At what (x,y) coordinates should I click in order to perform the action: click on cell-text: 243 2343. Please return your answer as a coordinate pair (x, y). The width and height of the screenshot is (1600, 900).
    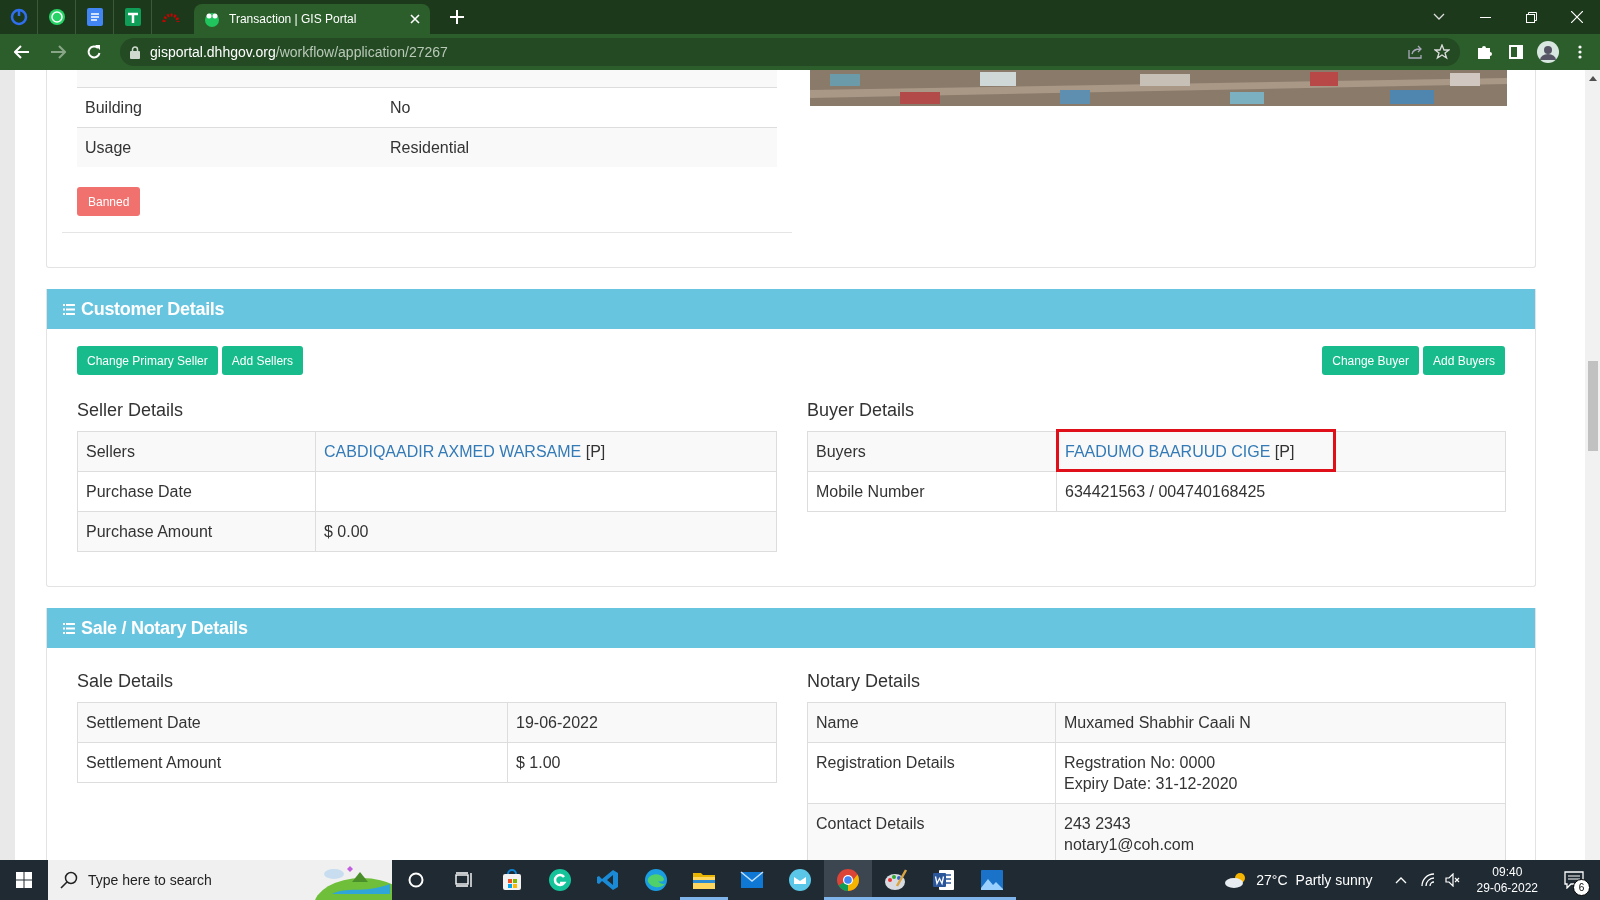
    Looking at the image, I should click on (1098, 824).